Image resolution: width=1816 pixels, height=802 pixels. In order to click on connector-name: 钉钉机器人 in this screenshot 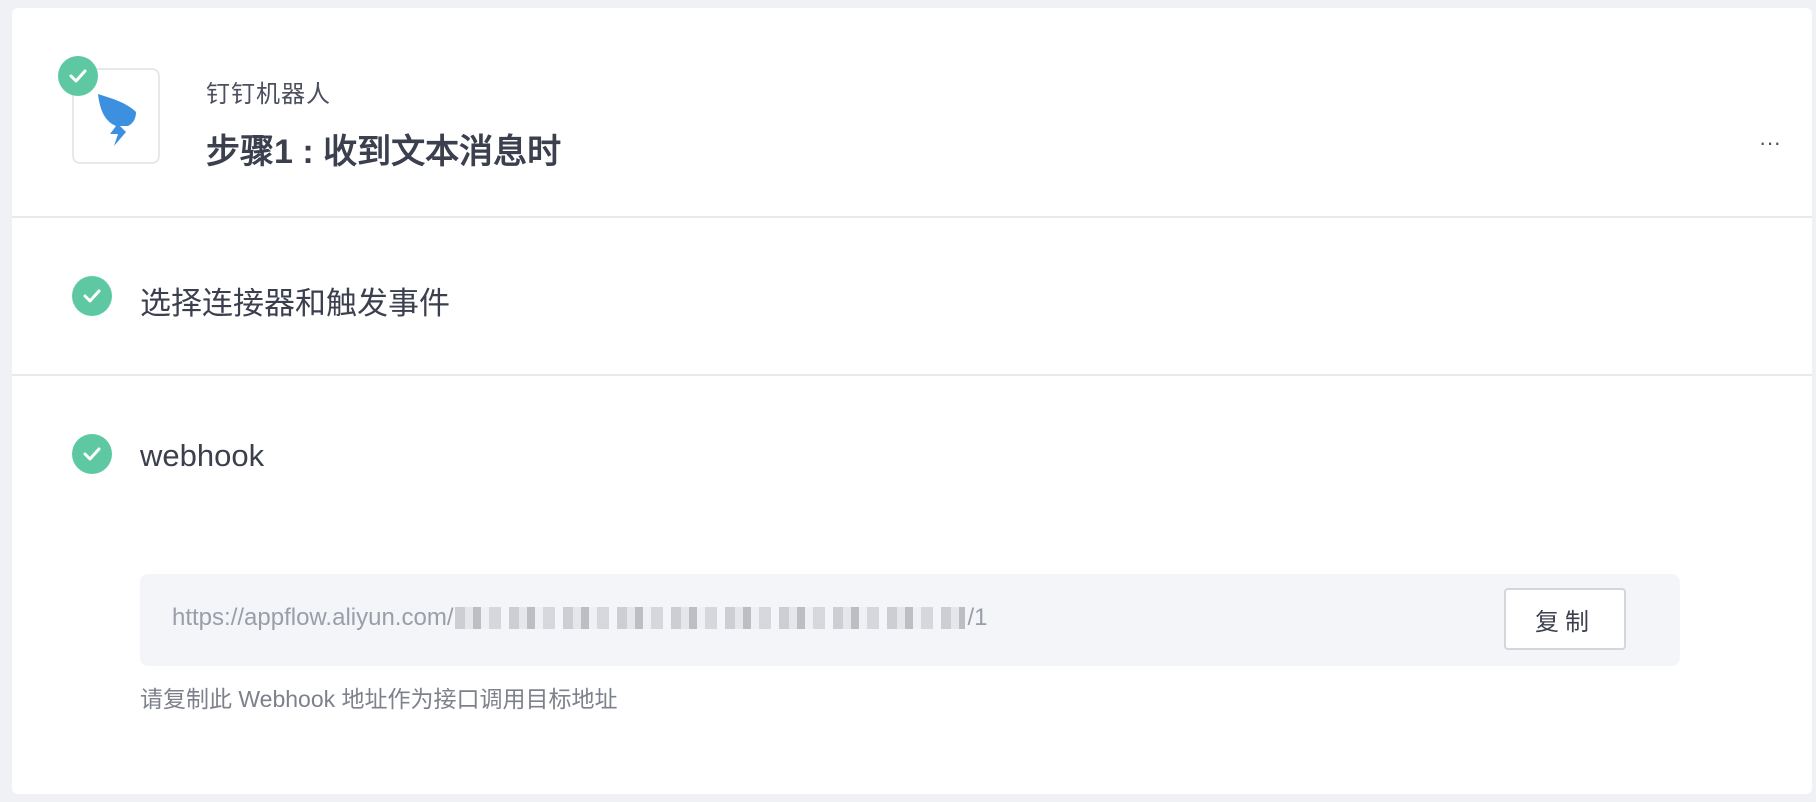, I will do `click(268, 94)`.